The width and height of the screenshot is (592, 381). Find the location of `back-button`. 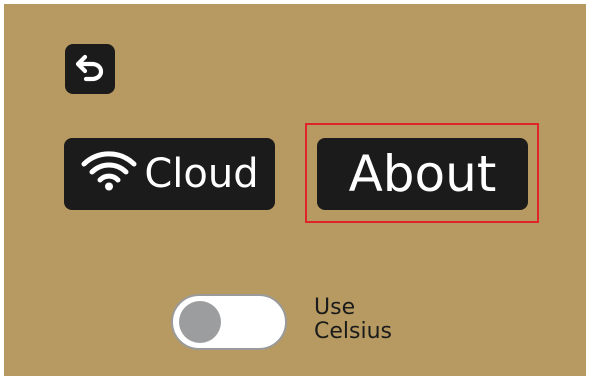

back-button is located at coordinates (90, 69).